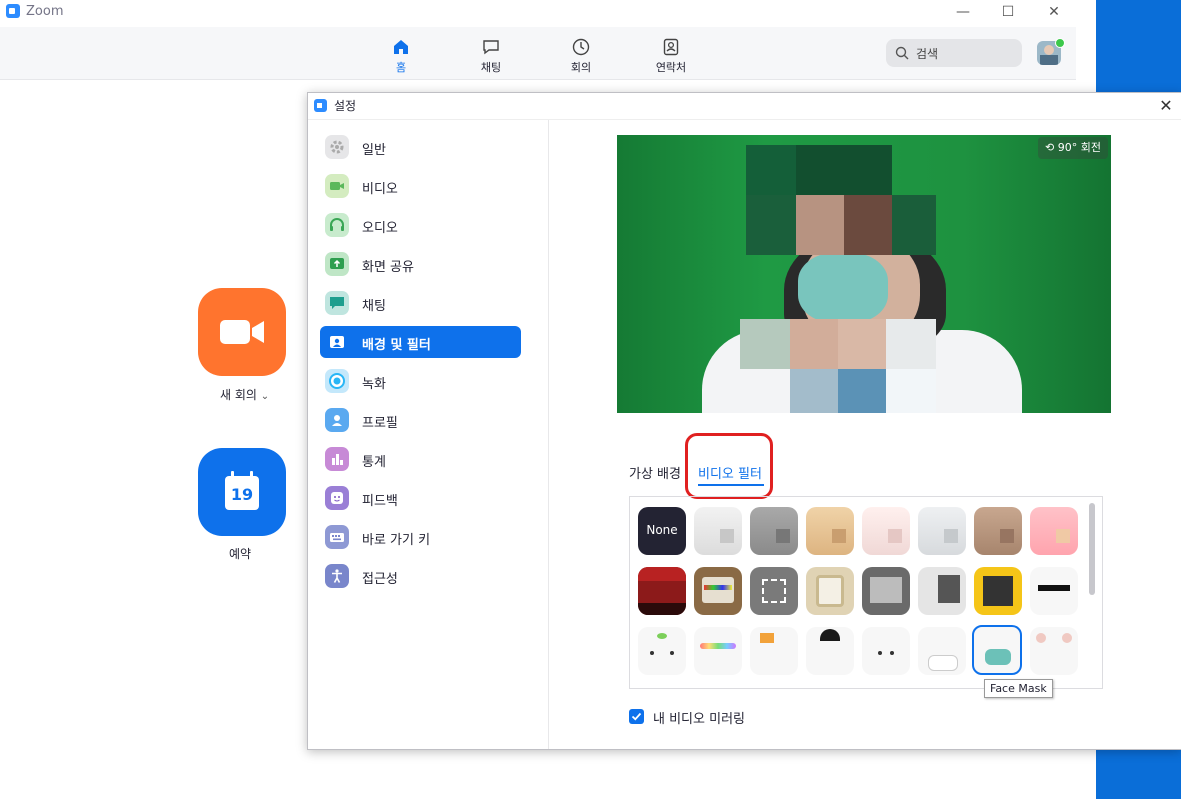 The image size is (1181, 799). Describe the element at coordinates (265, 396) in the screenshot. I see `chevron-down-icon: ⌄` at that location.